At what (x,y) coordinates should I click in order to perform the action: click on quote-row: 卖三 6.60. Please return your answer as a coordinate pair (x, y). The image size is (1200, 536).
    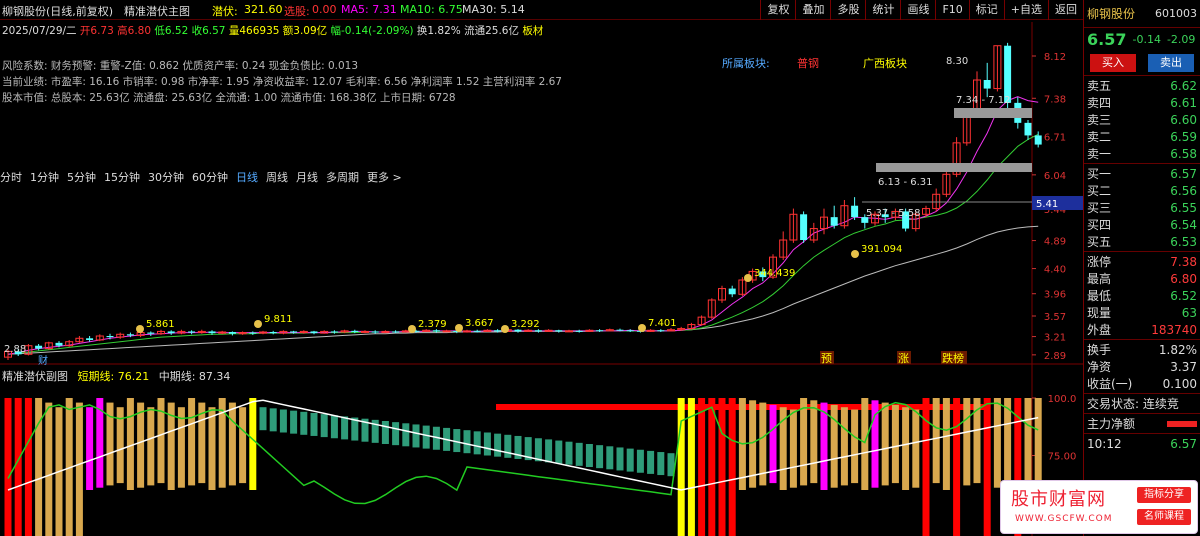
    Looking at the image, I should click on (1142, 119).